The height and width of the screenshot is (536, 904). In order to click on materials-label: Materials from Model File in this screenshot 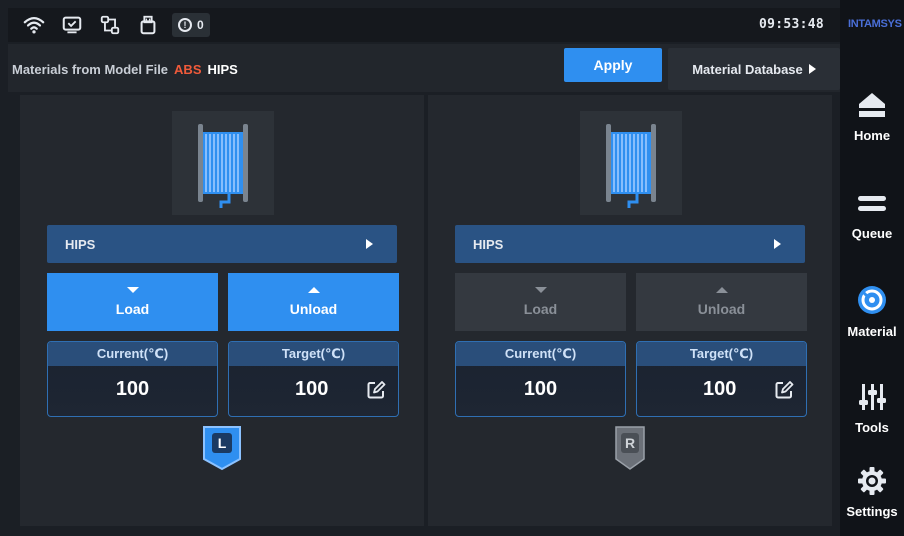, I will do `click(90, 69)`.